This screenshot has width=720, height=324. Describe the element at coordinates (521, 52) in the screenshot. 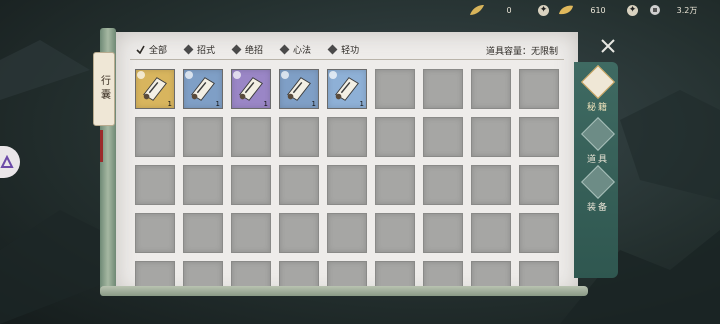

I see `capacity-label: 道具容量：无限制` at that location.